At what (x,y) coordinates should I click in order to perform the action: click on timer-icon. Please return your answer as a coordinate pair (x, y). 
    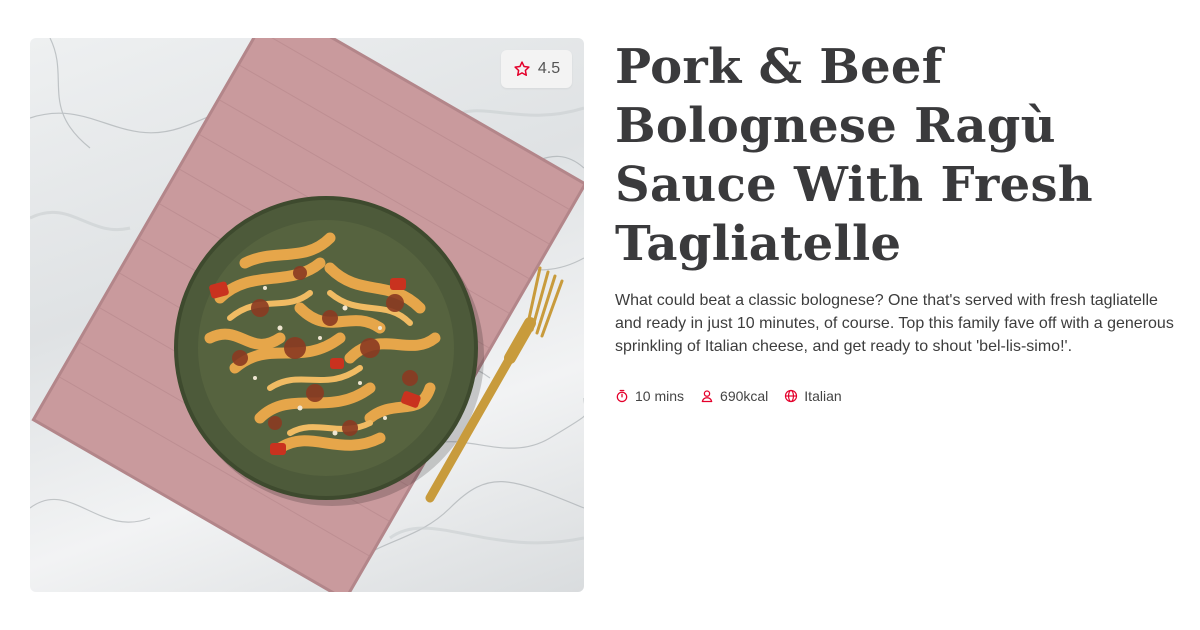
    Looking at the image, I should click on (622, 396).